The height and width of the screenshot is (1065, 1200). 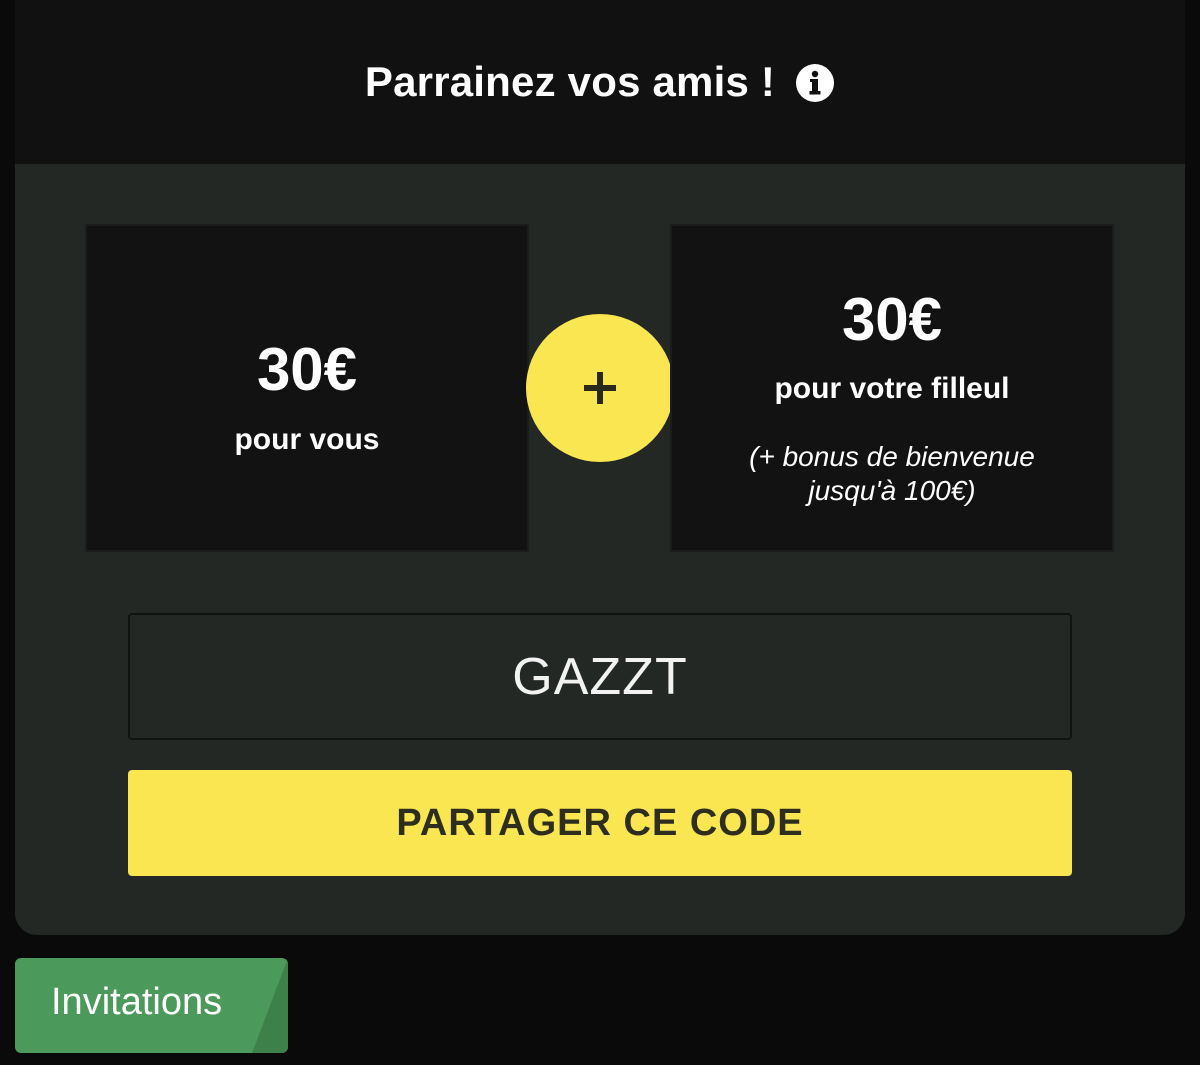 I want to click on reward-amount-you: 30€, so click(x=307, y=369).